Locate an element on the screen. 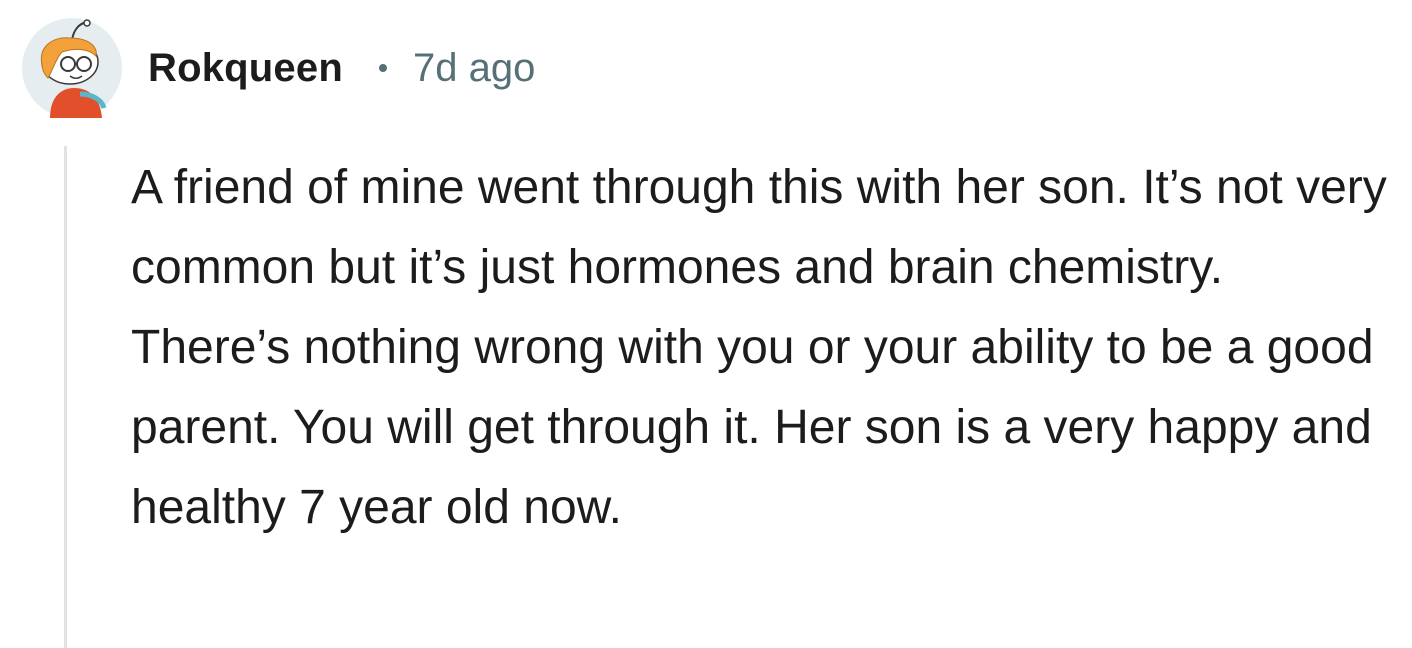 The height and width of the screenshot is (648, 1412). thread-collapse-line is located at coordinates (65, 397).